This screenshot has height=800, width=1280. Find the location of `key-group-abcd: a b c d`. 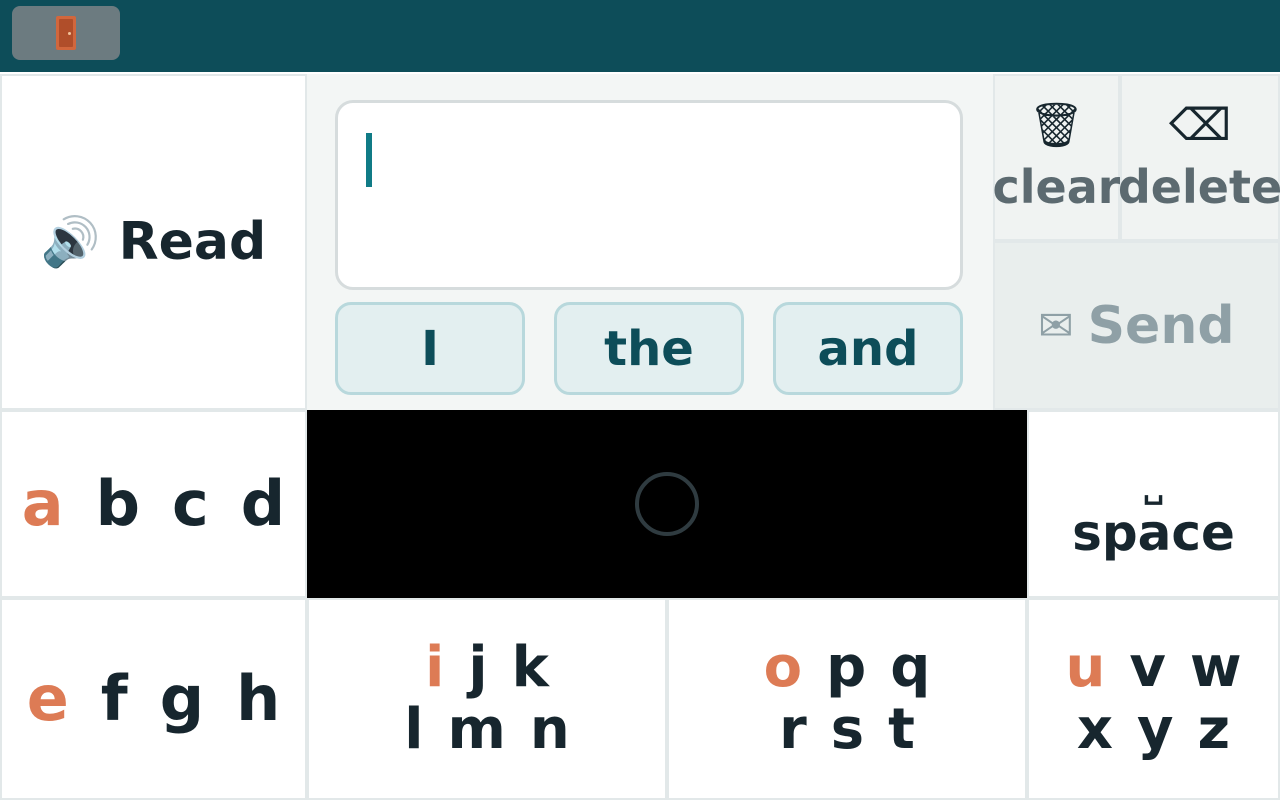

key-group-abcd: a b c d is located at coordinates (153, 504).